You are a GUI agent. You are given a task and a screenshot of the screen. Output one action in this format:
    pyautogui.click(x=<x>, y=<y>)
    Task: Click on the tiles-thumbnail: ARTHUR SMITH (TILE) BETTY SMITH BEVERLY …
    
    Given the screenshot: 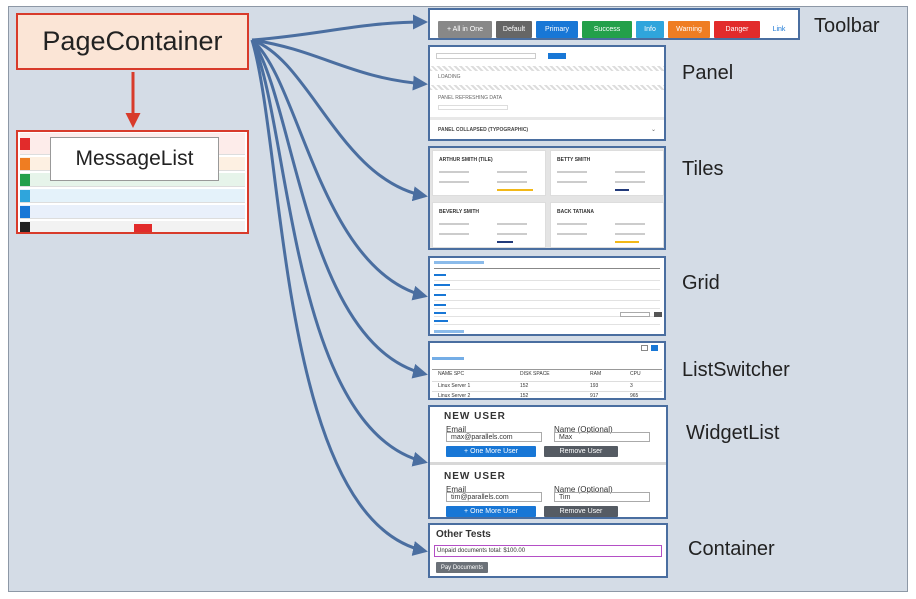 What is the action you would take?
    pyautogui.click(x=547, y=198)
    